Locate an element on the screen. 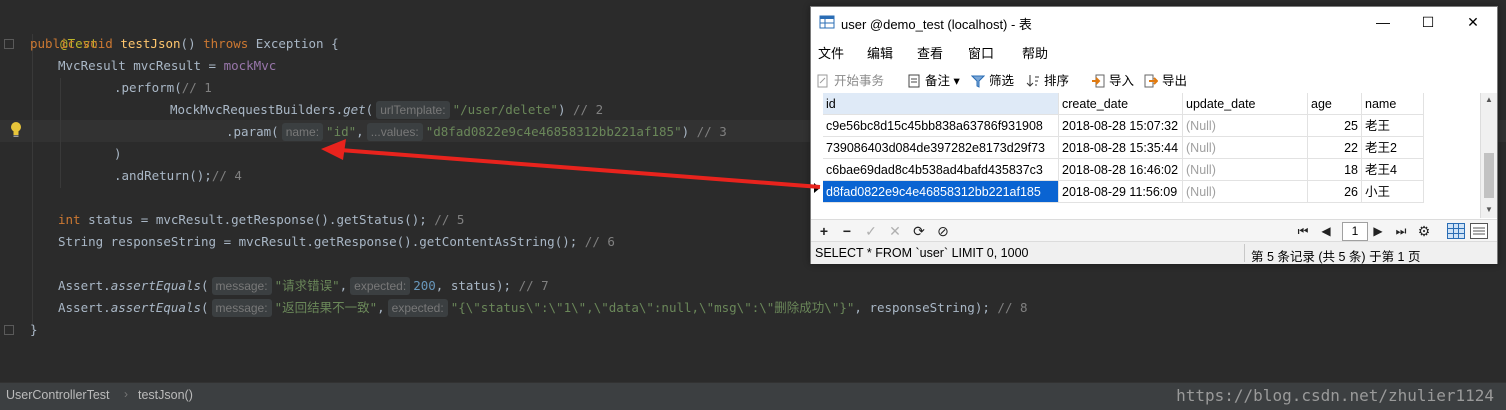  arrow-shaft is located at coordinates (580, 168).